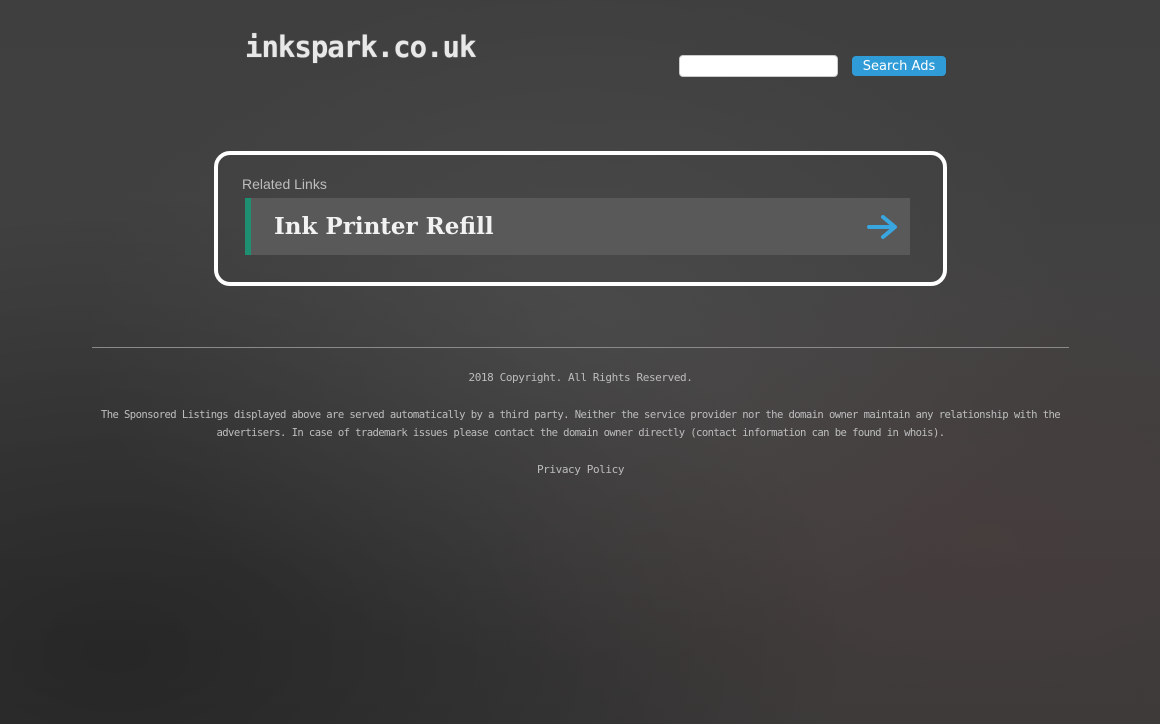 This screenshot has width=1160, height=724. I want to click on site-logo: inkspark.co.uk, so click(360, 47).